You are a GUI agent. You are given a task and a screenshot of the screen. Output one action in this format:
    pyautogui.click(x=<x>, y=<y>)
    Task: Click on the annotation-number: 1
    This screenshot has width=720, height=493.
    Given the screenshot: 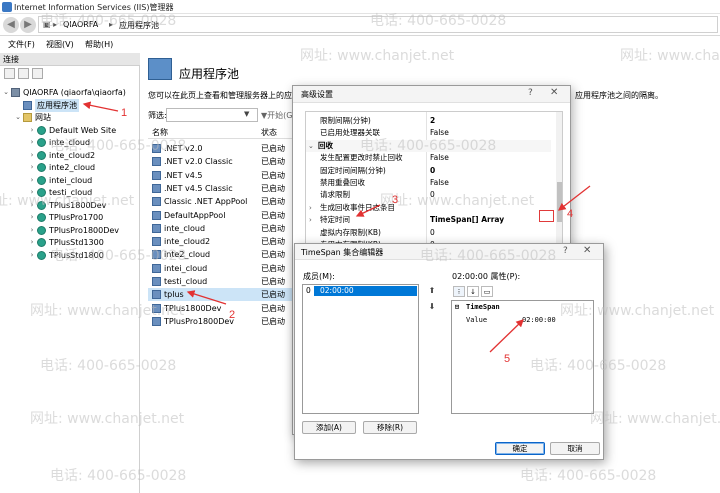 What is the action you would take?
    pyautogui.click(x=124, y=113)
    